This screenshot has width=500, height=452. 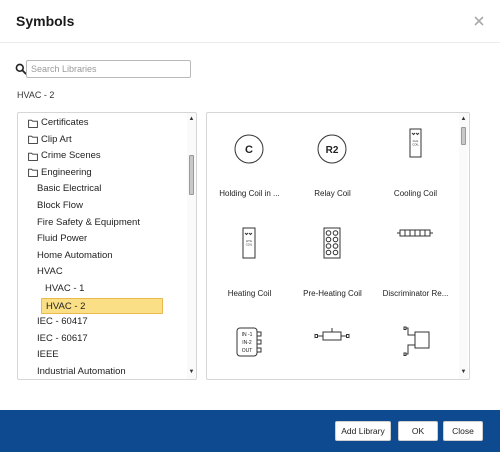 I want to click on tree-folder: Engineering, so click(x=60, y=173).